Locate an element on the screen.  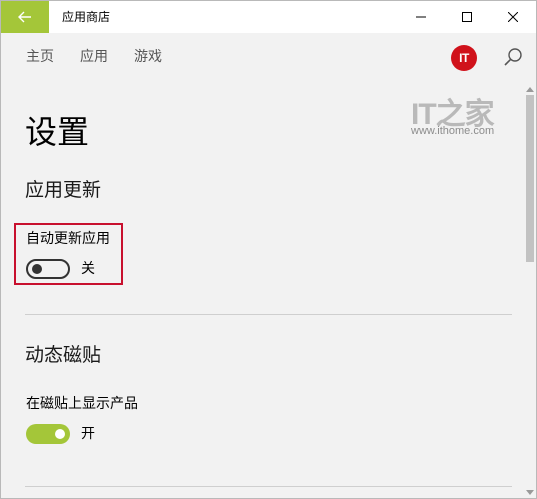
close-icon is located at coordinates (513, 17).